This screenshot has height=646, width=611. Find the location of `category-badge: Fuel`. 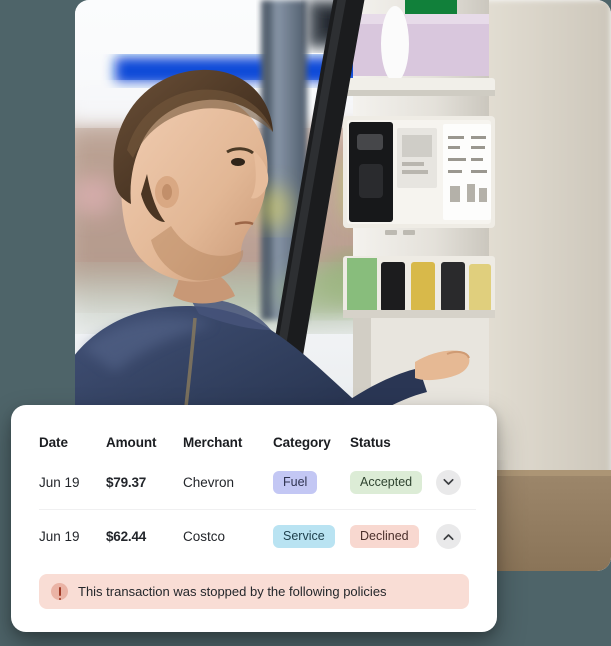

category-badge: Fuel is located at coordinates (295, 482).